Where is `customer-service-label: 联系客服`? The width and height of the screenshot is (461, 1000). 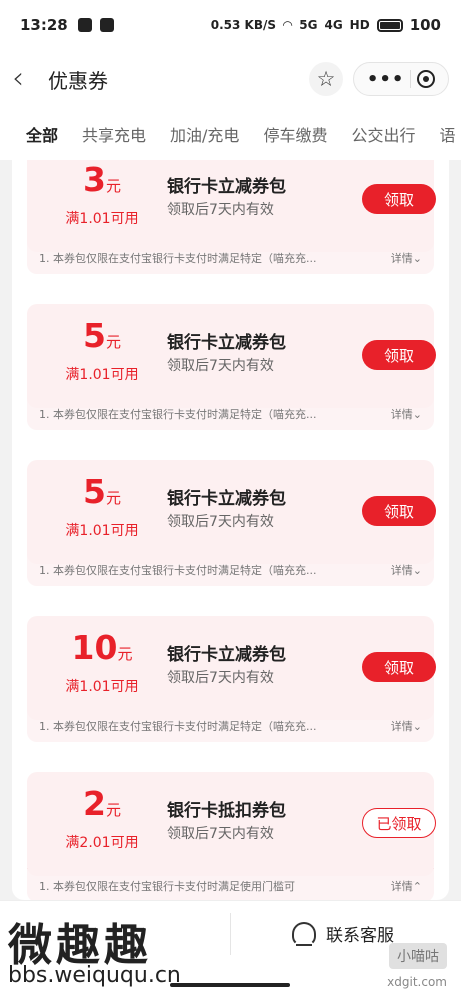 customer-service-label: 联系客服 is located at coordinates (360, 936).